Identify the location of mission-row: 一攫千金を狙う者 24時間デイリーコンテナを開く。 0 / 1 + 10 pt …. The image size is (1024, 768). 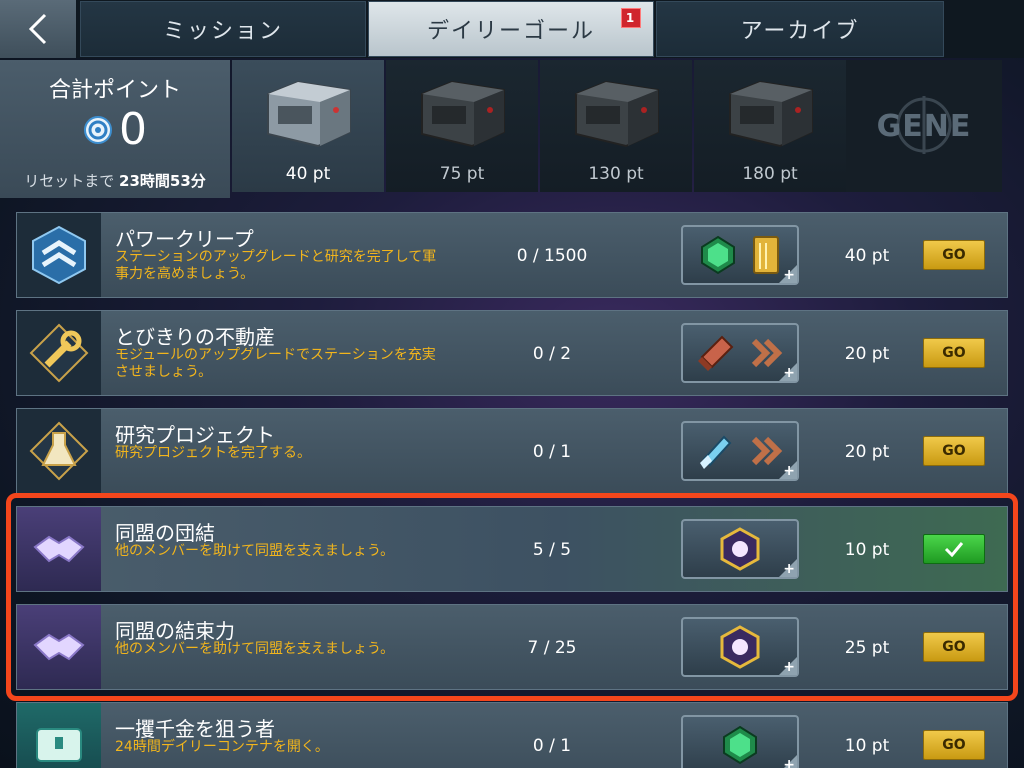
(512, 735).